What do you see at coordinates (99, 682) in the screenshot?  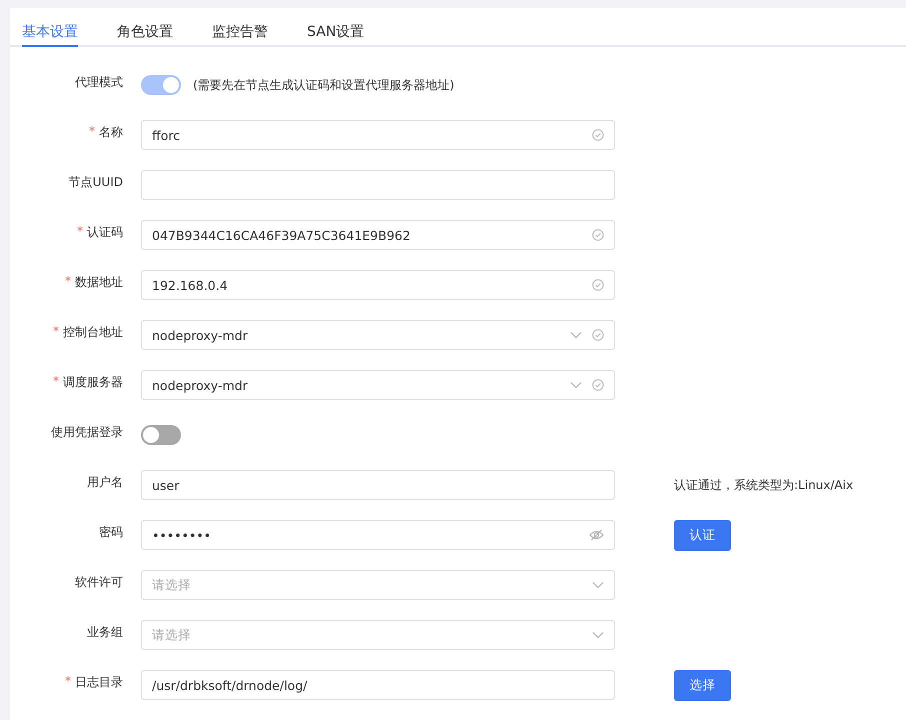 I see `field-label: 日志目录` at bounding box center [99, 682].